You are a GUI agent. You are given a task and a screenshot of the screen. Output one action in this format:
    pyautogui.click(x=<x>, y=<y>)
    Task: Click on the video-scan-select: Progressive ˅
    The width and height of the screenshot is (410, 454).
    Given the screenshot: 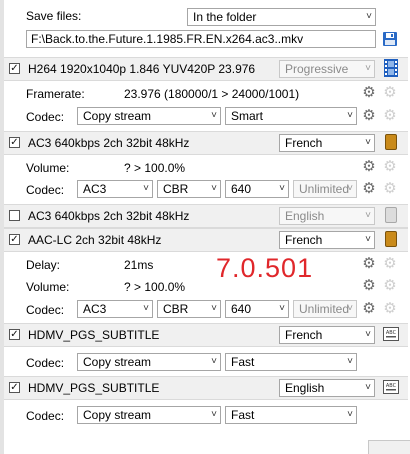 What is the action you would take?
    pyautogui.click(x=327, y=69)
    